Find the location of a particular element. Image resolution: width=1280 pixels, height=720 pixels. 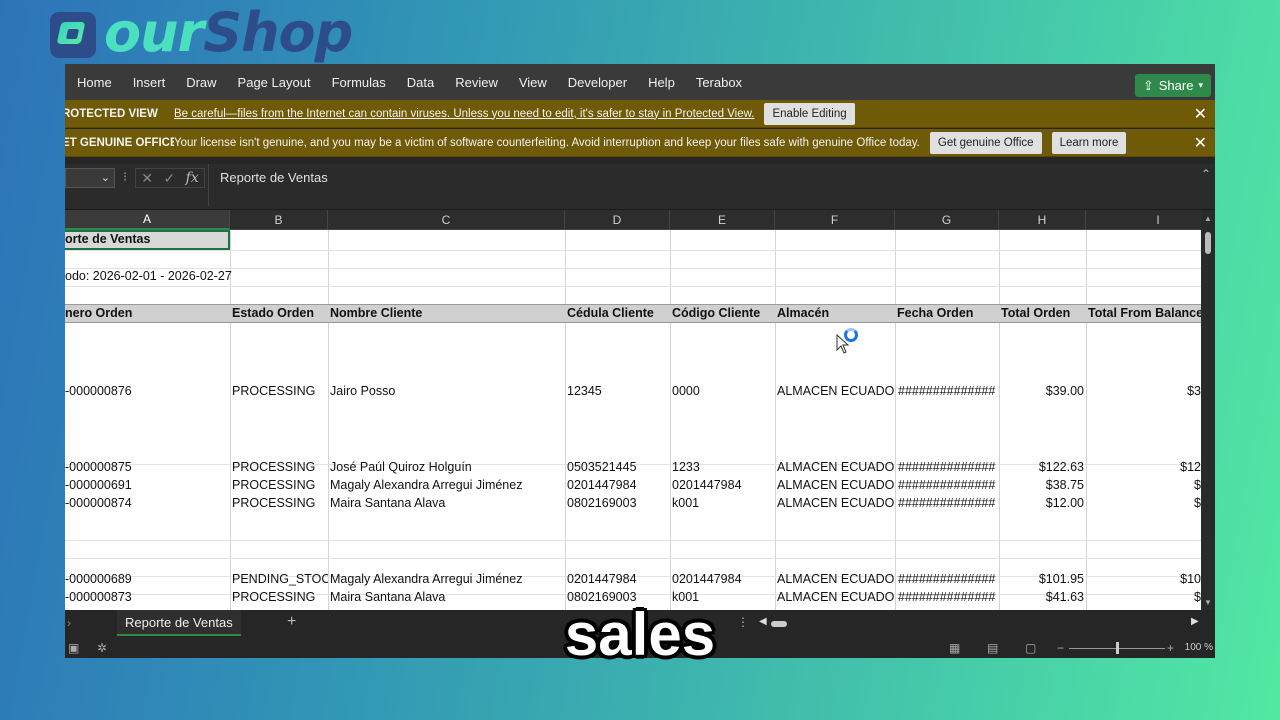

header-almacen: Almacén is located at coordinates (803, 313).